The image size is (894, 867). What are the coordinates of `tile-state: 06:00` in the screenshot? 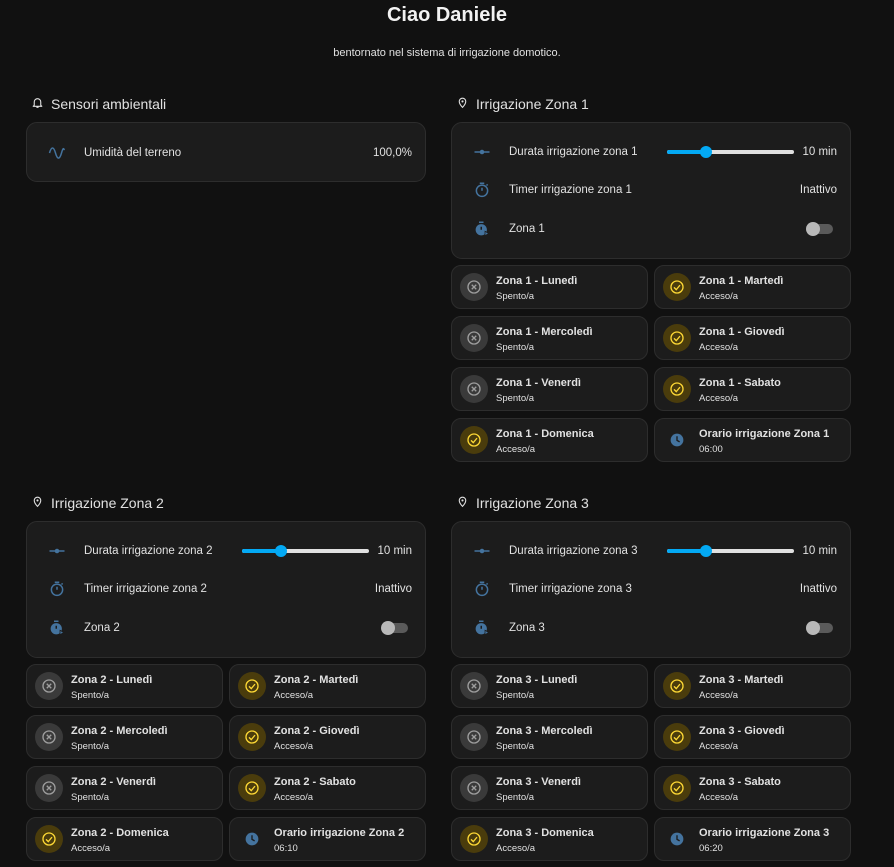 It's located at (711, 449).